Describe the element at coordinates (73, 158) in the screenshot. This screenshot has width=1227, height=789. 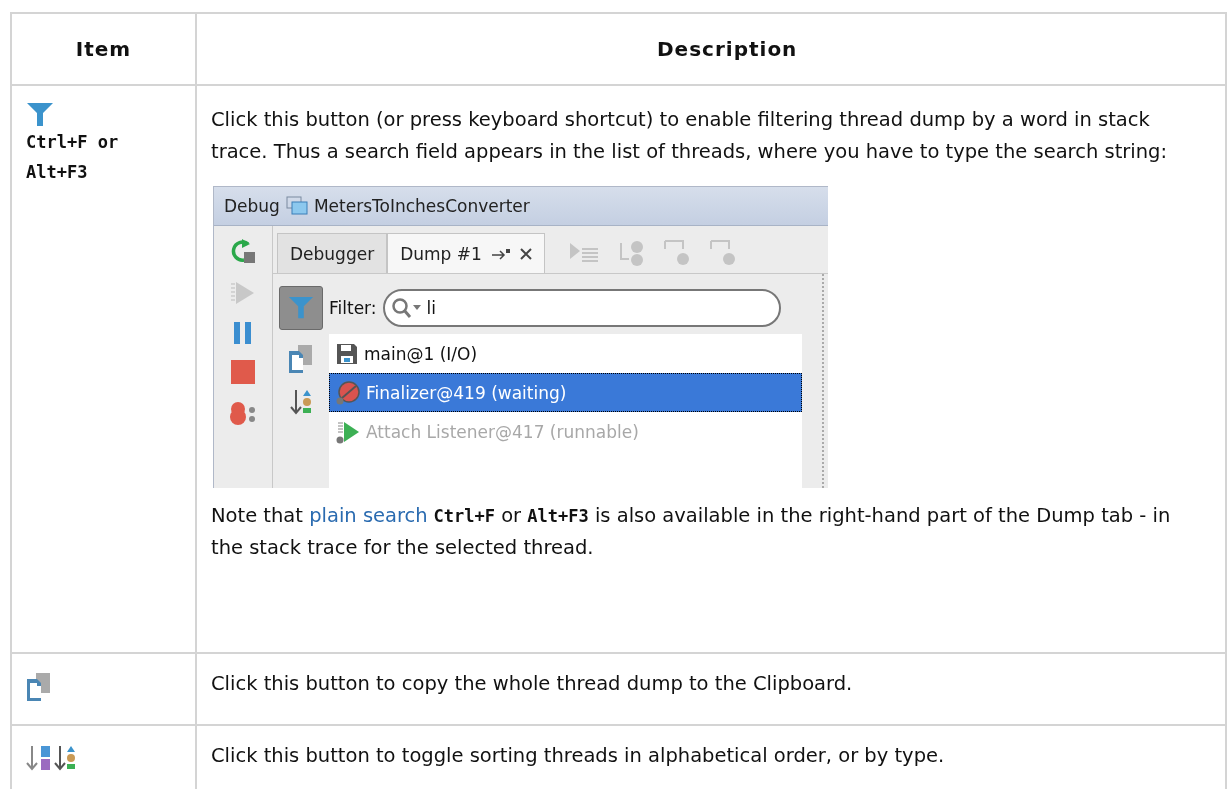
I see `shortcut-text: Ctrl+F or Alt+F3` at that location.